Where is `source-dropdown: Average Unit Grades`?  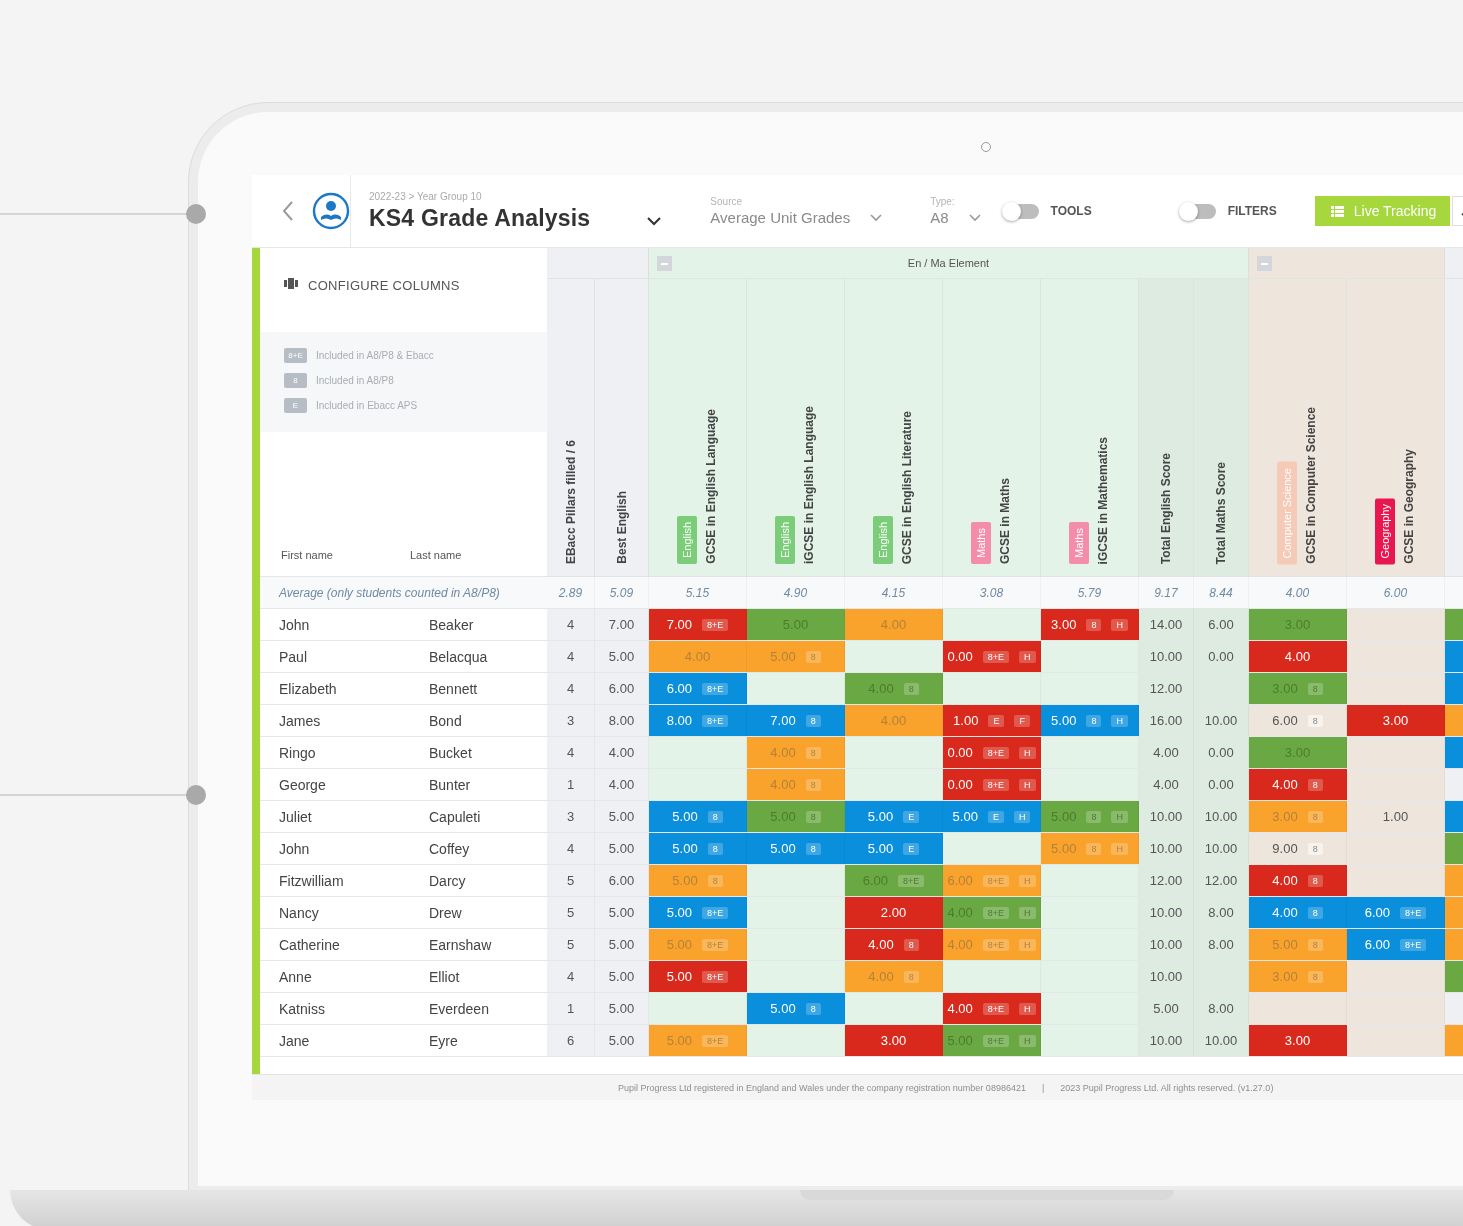
source-dropdown: Average Unit Grades is located at coordinates (780, 217).